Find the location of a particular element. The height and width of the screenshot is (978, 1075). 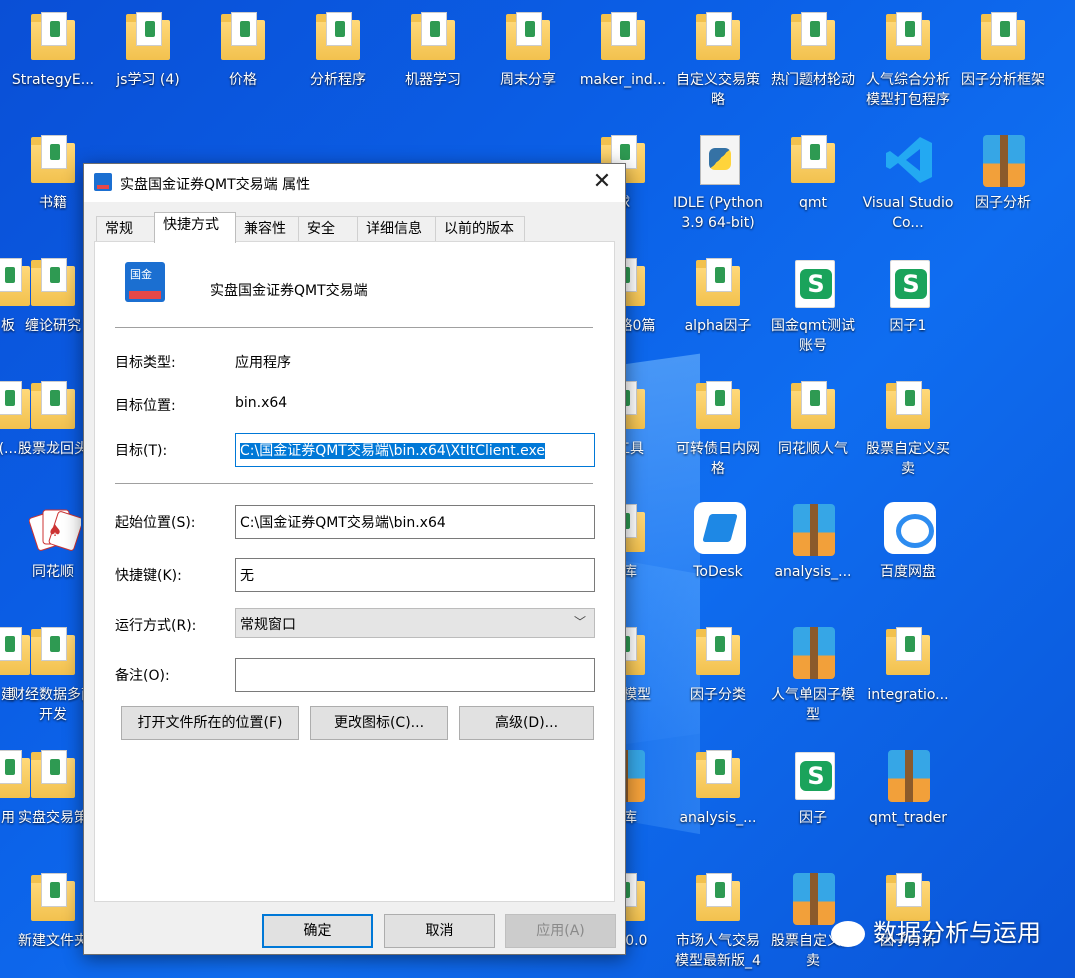

desktop-icon-label: 因子分析 is located at coordinates (1003, 203).